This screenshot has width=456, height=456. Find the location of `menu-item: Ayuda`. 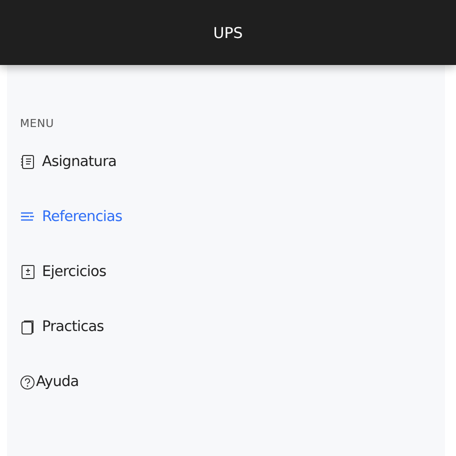

menu-item: Ayuda is located at coordinates (232, 382).